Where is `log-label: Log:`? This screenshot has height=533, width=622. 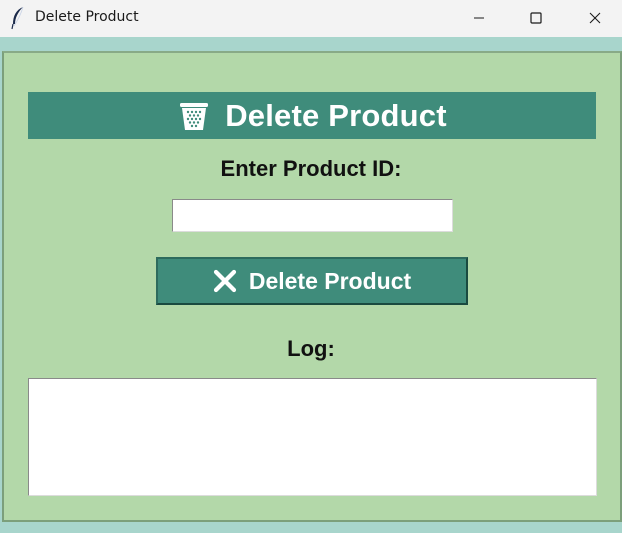 log-label: Log: is located at coordinates (311, 348).